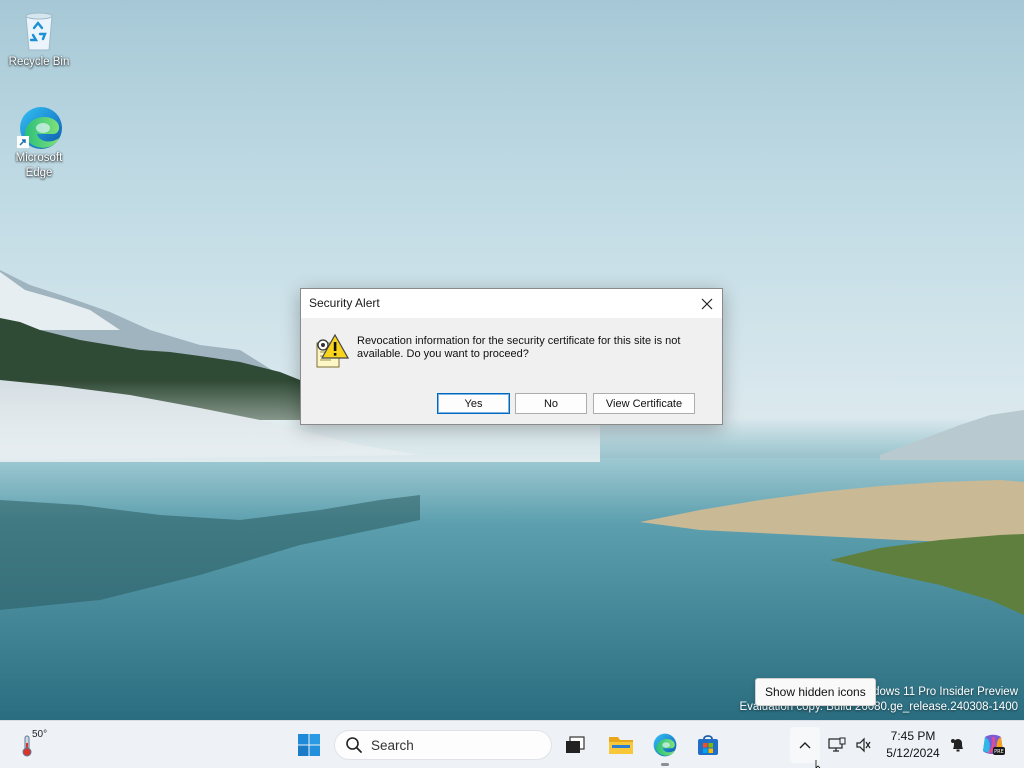 The height and width of the screenshot is (768, 1024). I want to click on microsoft-edge-label: Microsoft Edge, so click(39, 165).